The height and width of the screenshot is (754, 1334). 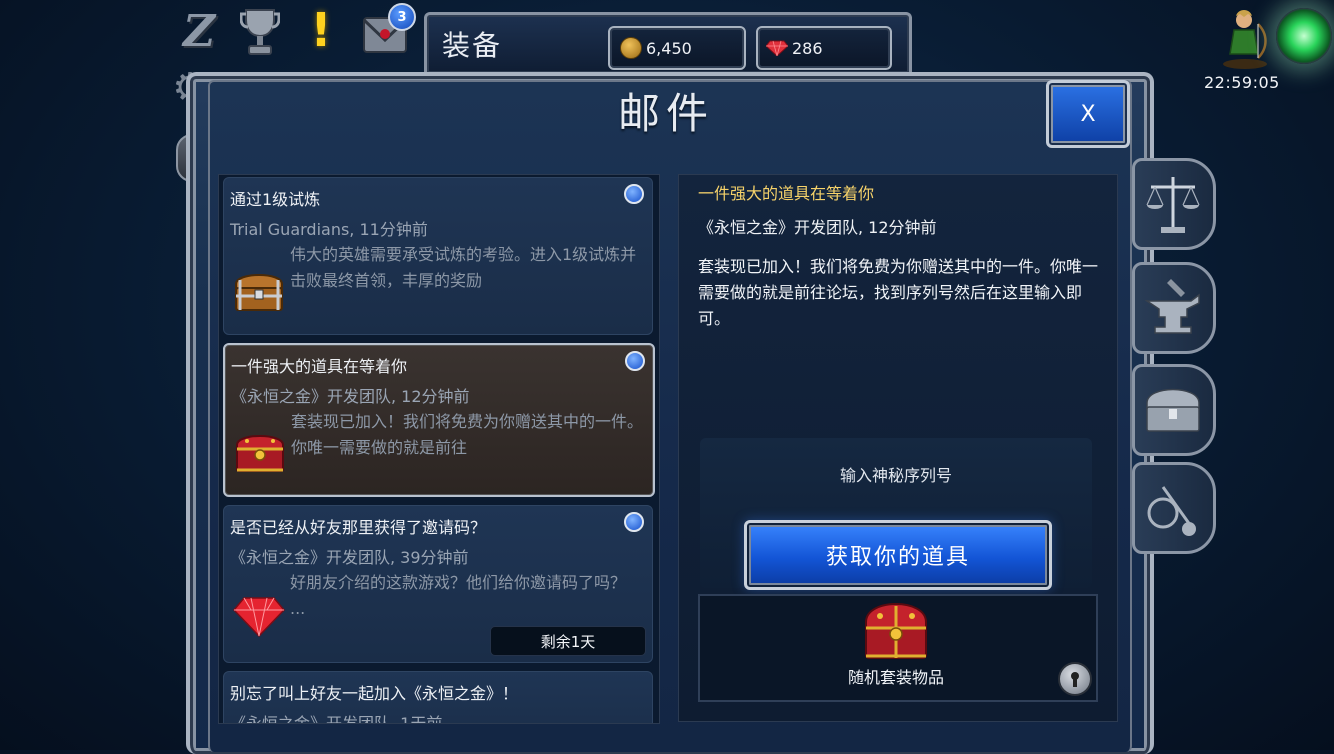 I want to click on green-orb-icon, so click(x=1304, y=36).